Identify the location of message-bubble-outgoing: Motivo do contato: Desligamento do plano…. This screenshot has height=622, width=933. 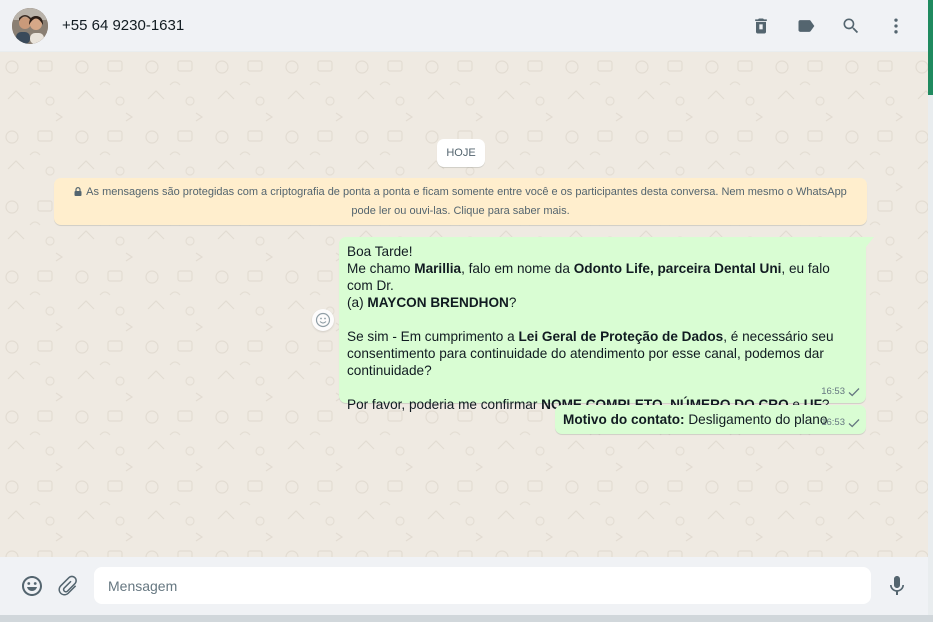
(710, 419).